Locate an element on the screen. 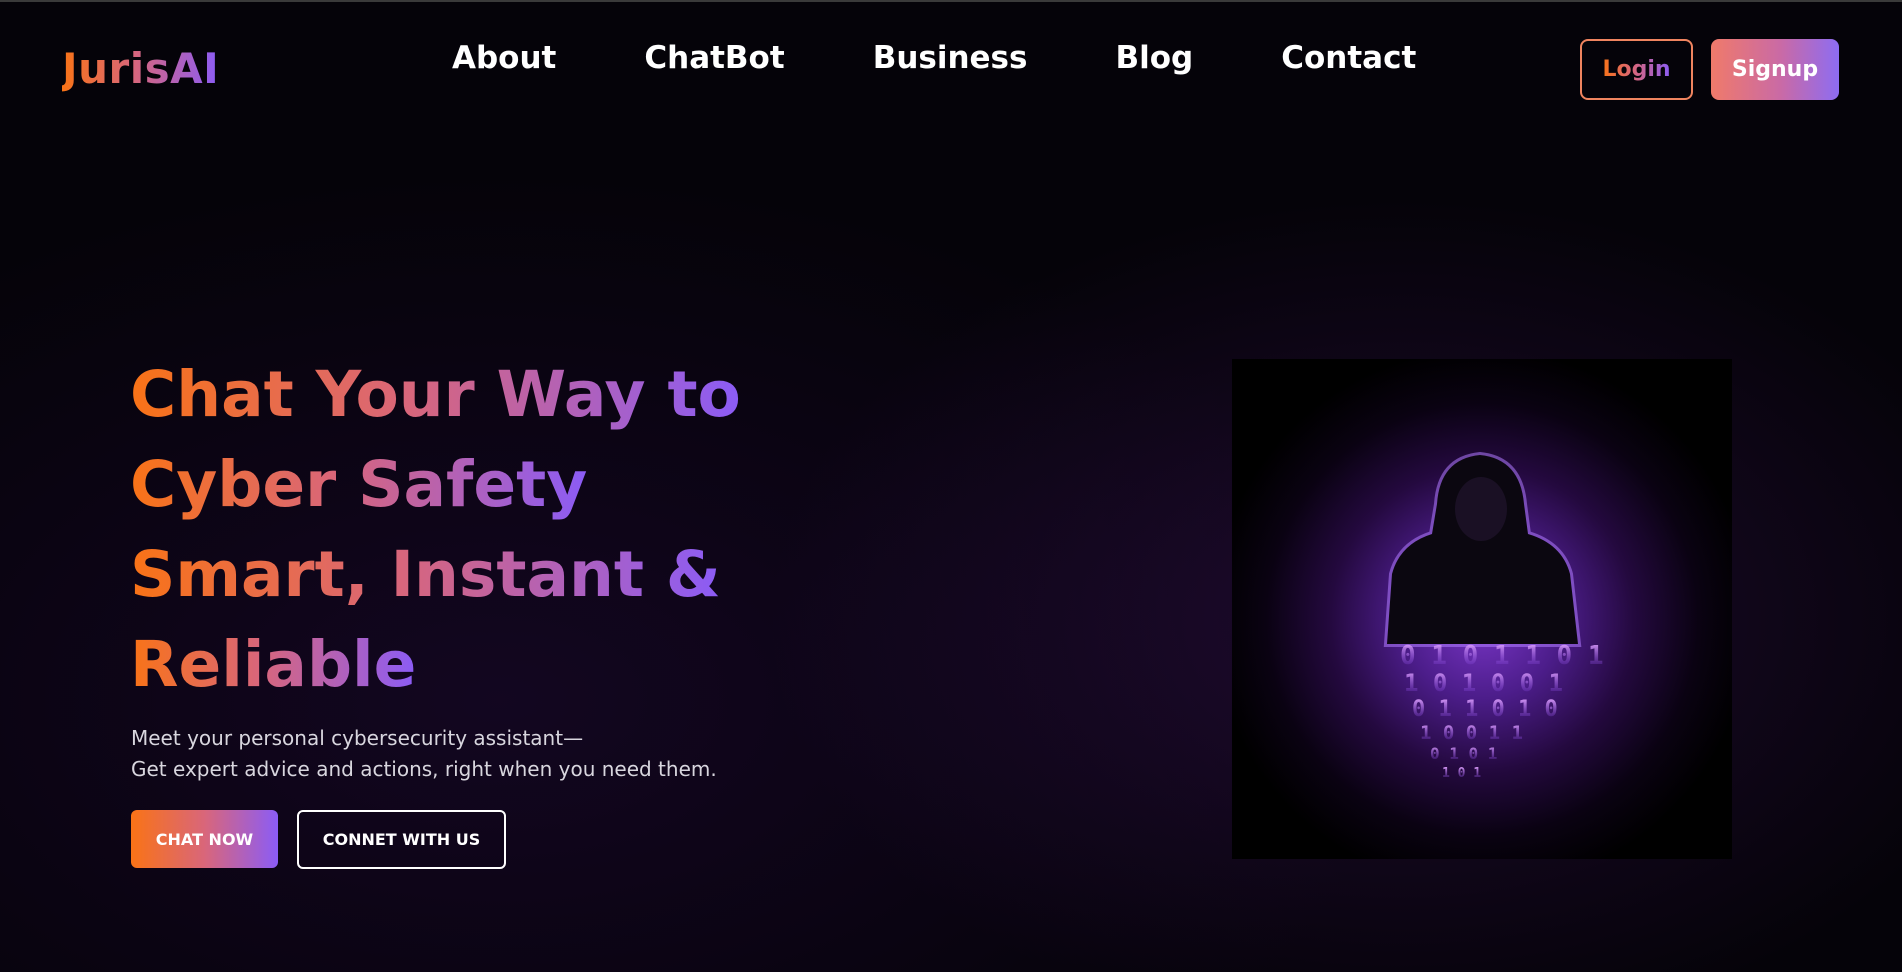 The image size is (1902, 972). nav-contact: Contact is located at coordinates (1348, 58).